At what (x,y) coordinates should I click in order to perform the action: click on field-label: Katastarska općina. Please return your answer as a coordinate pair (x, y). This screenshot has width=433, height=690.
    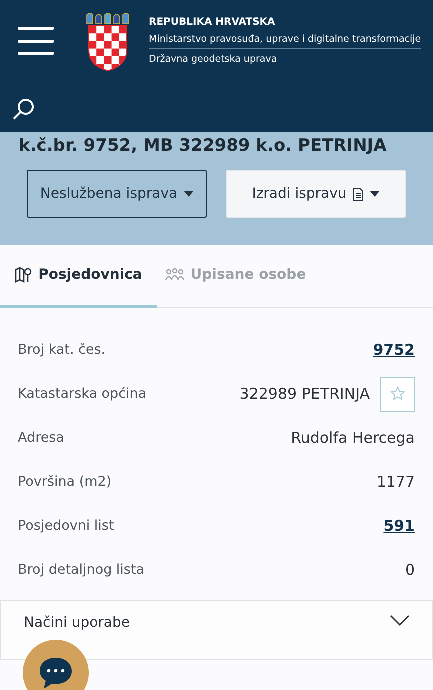
    Looking at the image, I should click on (82, 394).